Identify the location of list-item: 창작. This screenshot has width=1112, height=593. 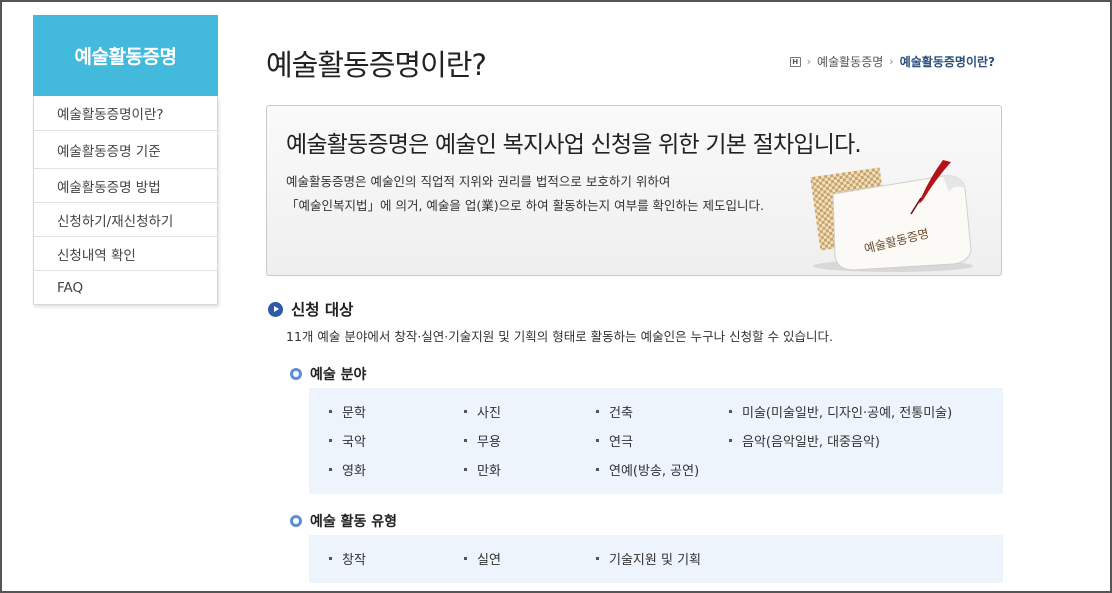
(347, 558).